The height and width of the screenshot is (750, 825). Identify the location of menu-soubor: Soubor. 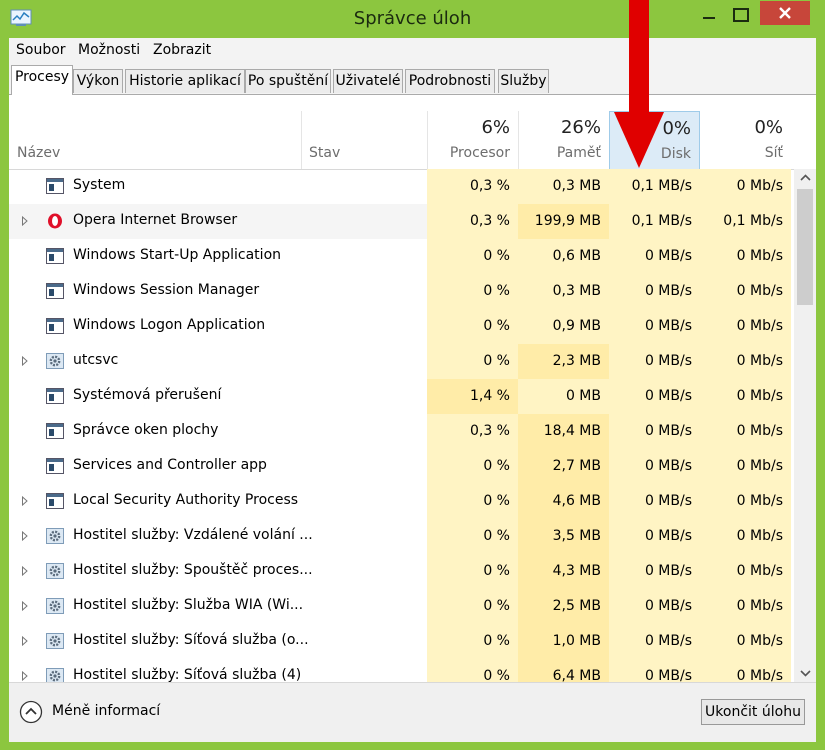
(41, 50).